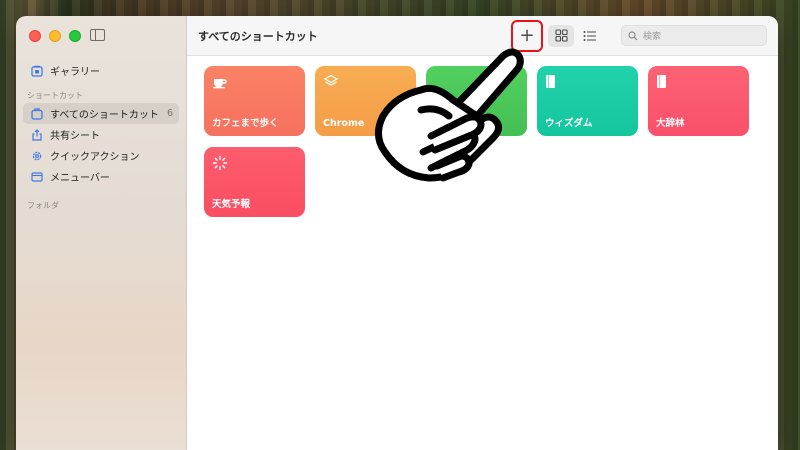 The image size is (800, 450). What do you see at coordinates (37, 177) in the screenshot?
I see `menubar-icon` at bounding box center [37, 177].